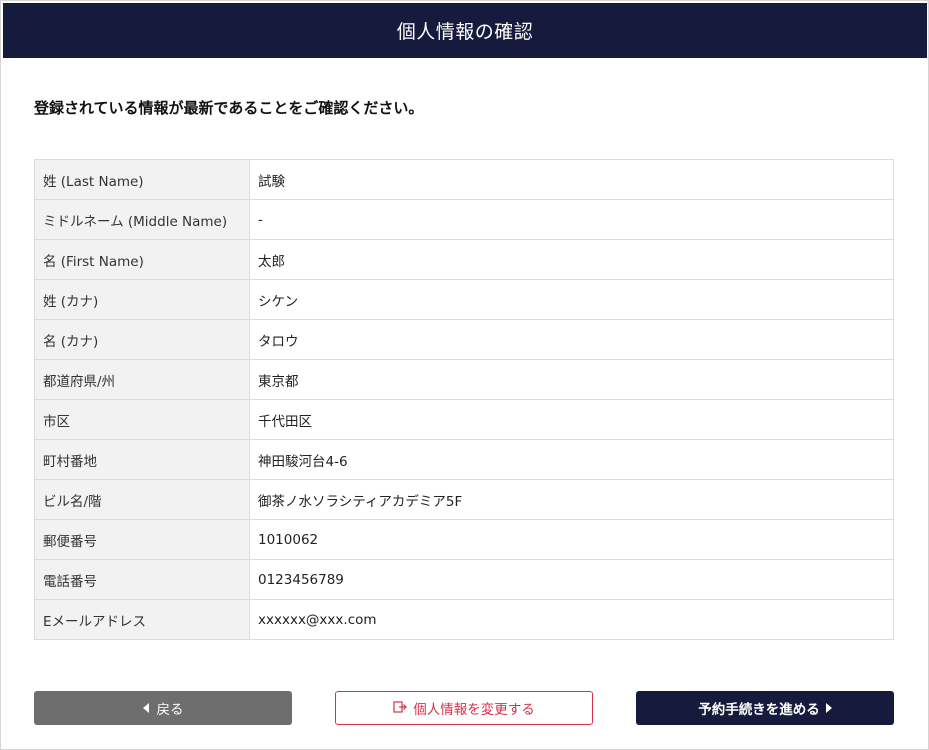 The width and height of the screenshot is (929, 750). I want to click on table-row-city: 市区 千代田区, so click(464, 419).